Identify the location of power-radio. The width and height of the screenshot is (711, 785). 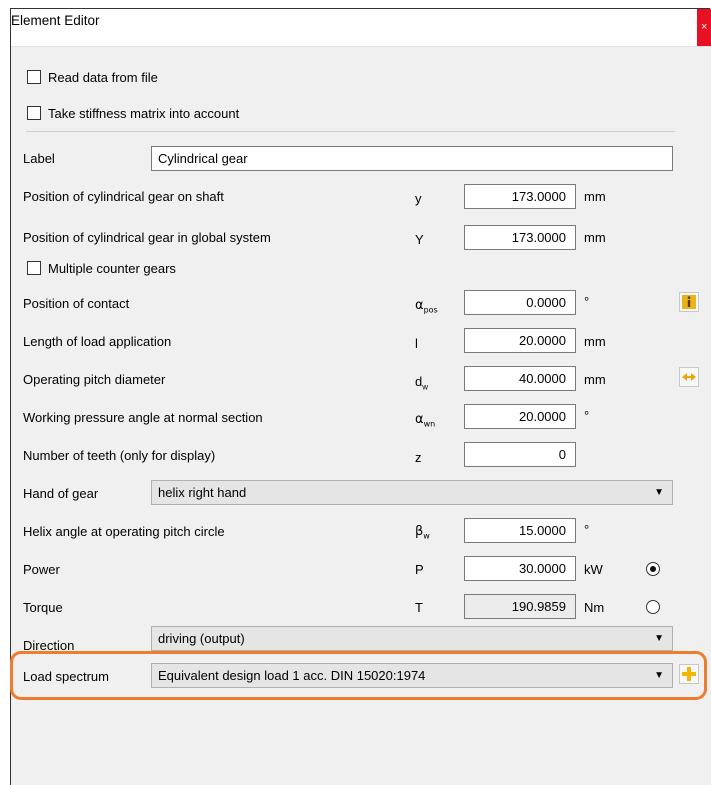
(653, 569).